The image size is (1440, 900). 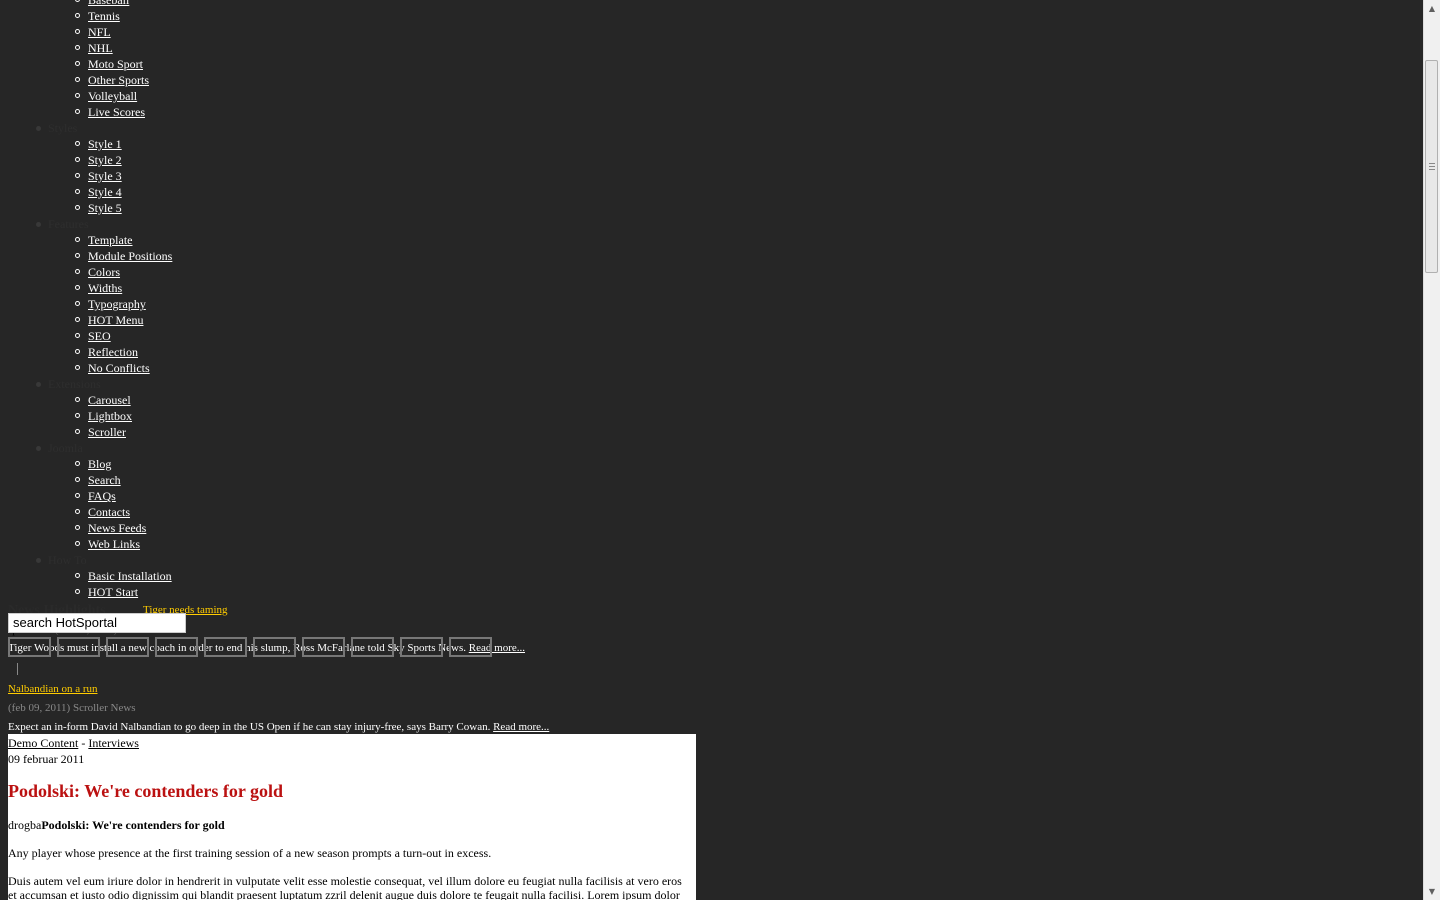 I want to click on menu-item-contacts: Contacts, so click(x=102, y=512).